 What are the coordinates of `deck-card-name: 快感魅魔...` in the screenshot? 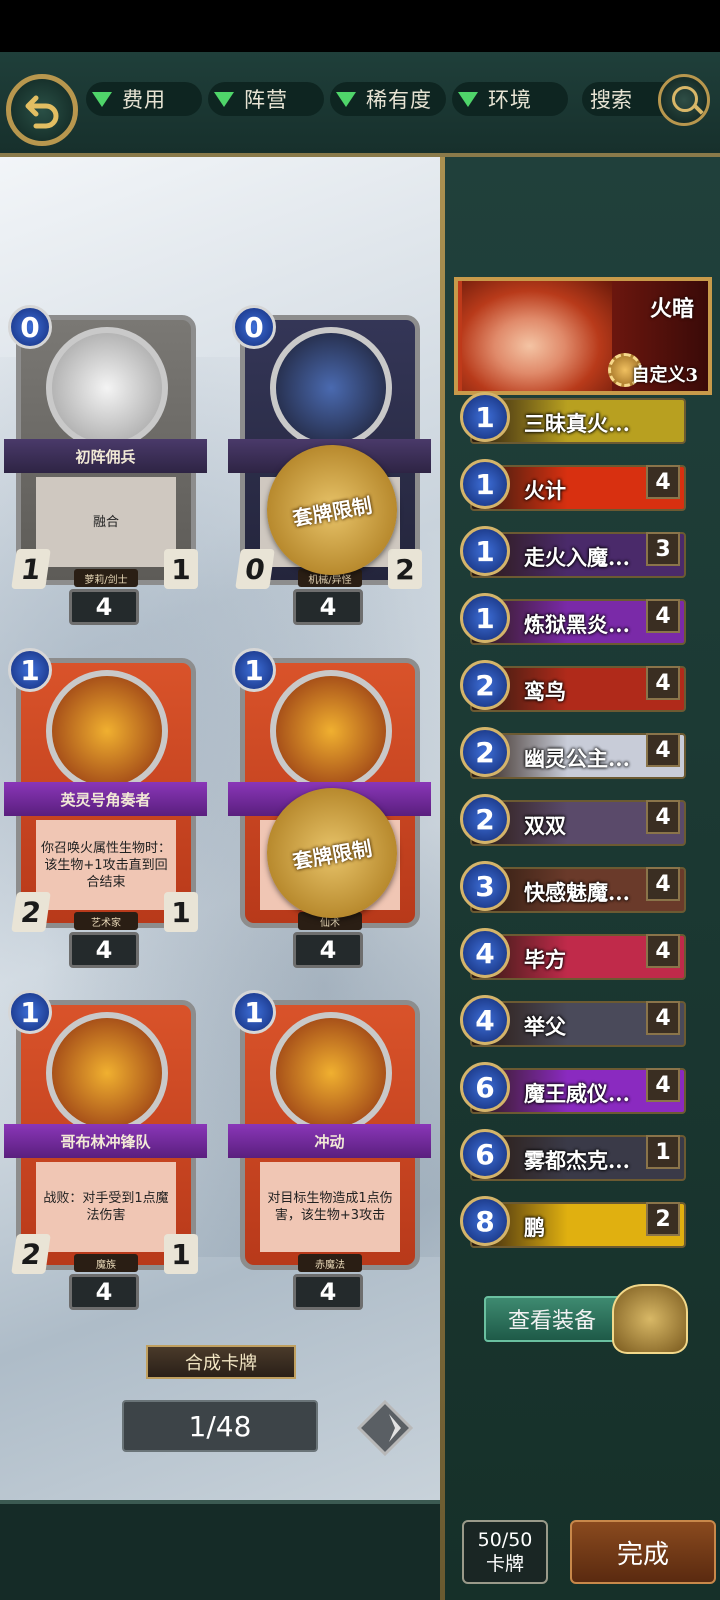 It's located at (577, 892).